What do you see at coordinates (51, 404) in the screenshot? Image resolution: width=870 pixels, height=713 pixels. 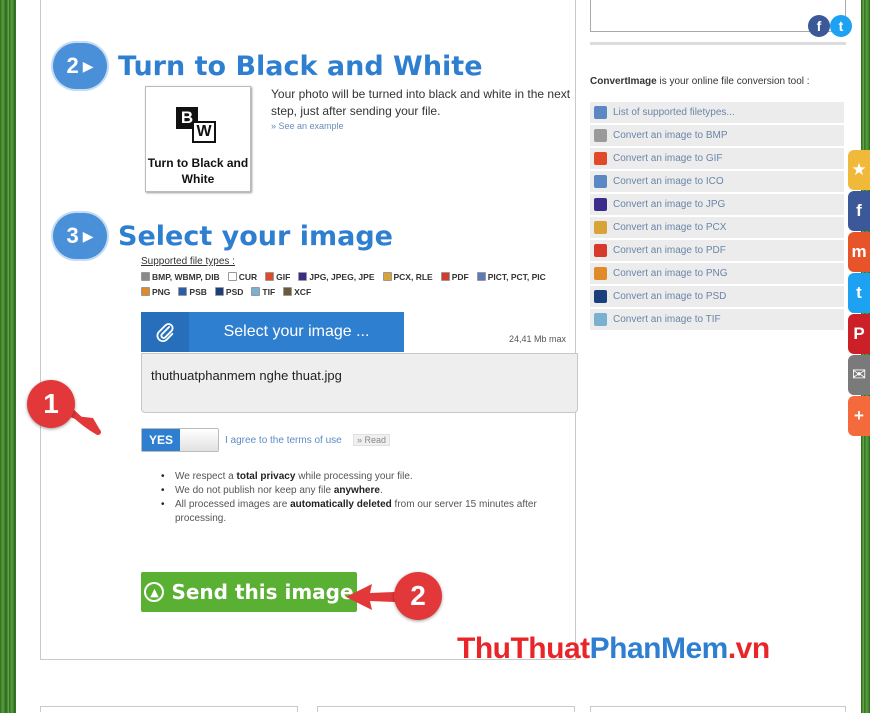 I see `annotation-badge-1: 1` at bounding box center [51, 404].